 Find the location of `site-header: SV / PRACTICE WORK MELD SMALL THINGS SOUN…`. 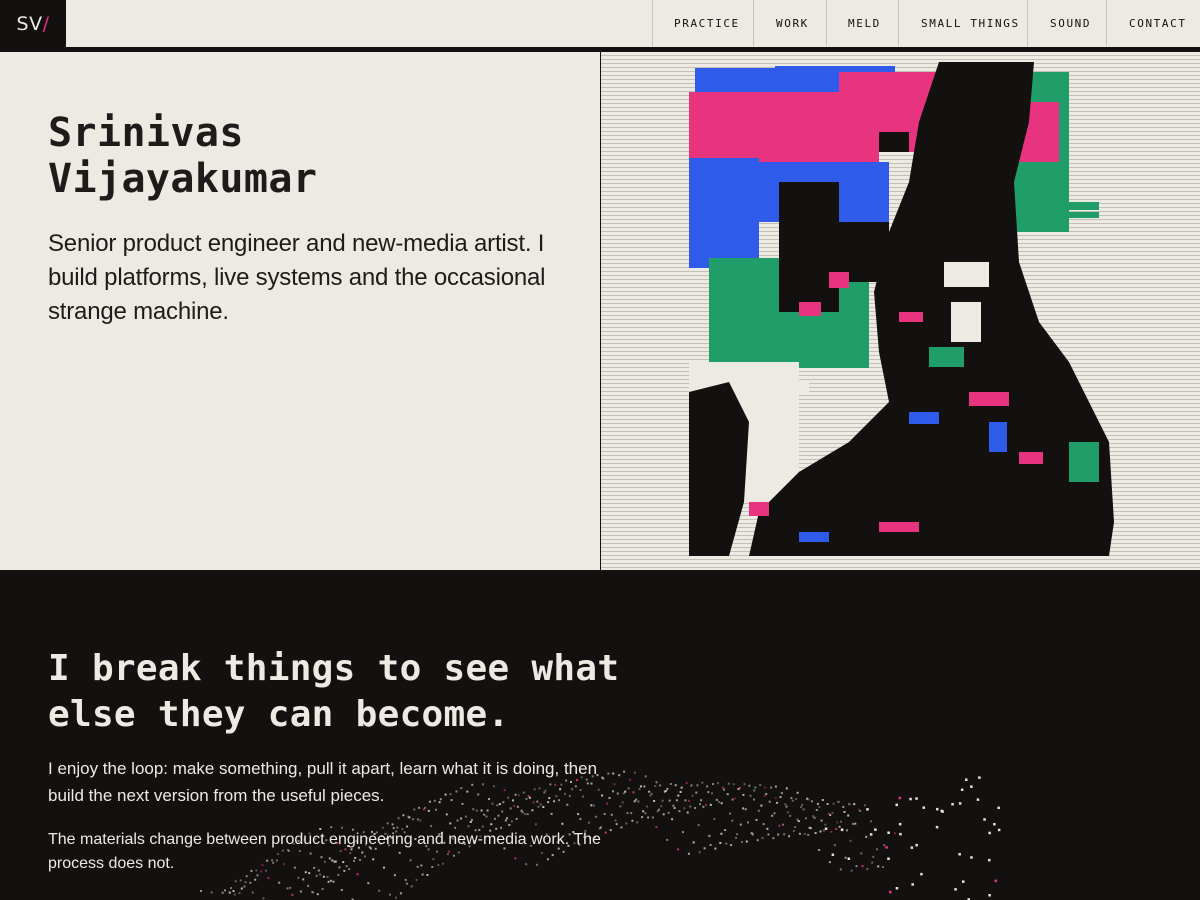

site-header: SV / PRACTICE WORK MELD SMALL THINGS SOUN… is located at coordinates (600, 23).